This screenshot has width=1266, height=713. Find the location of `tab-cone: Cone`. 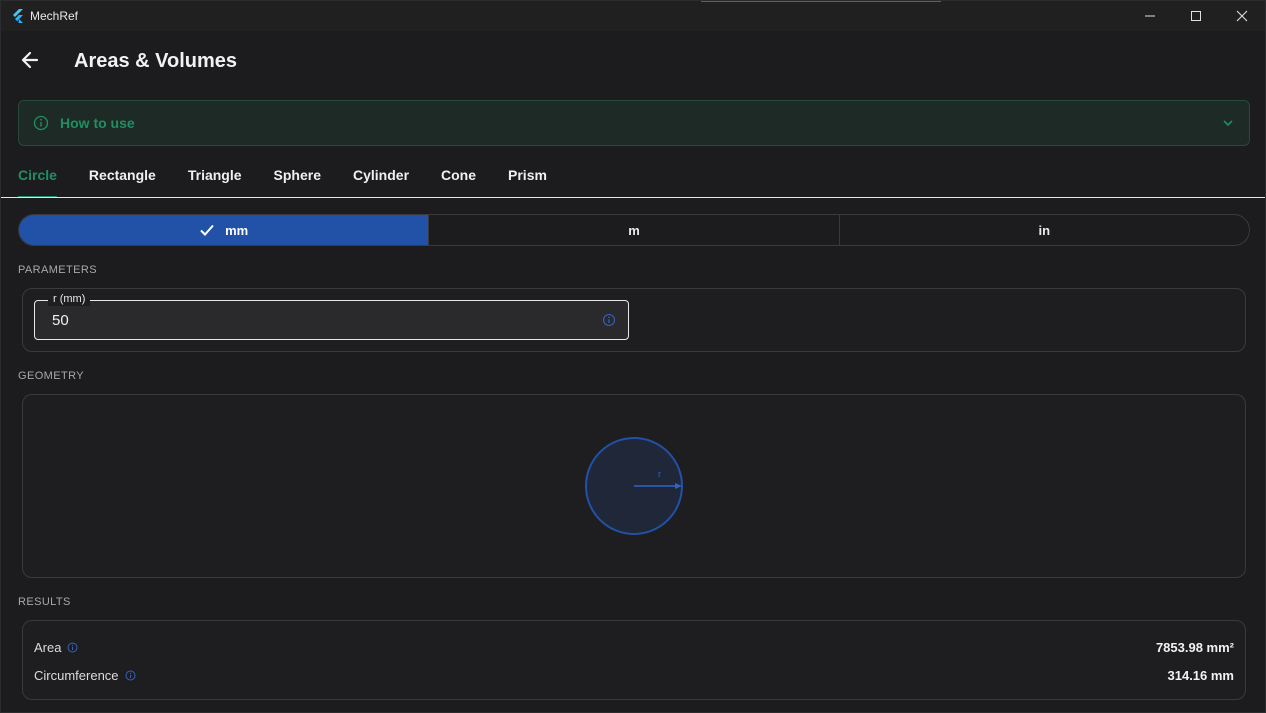

tab-cone: Cone is located at coordinates (458, 180).